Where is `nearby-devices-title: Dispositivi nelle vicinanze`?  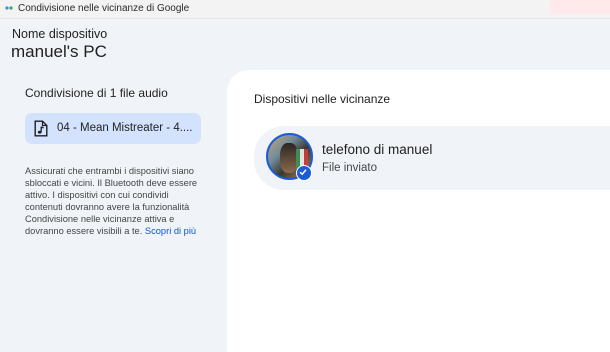 nearby-devices-title: Dispositivi nelle vicinanze is located at coordinates (322, 99).